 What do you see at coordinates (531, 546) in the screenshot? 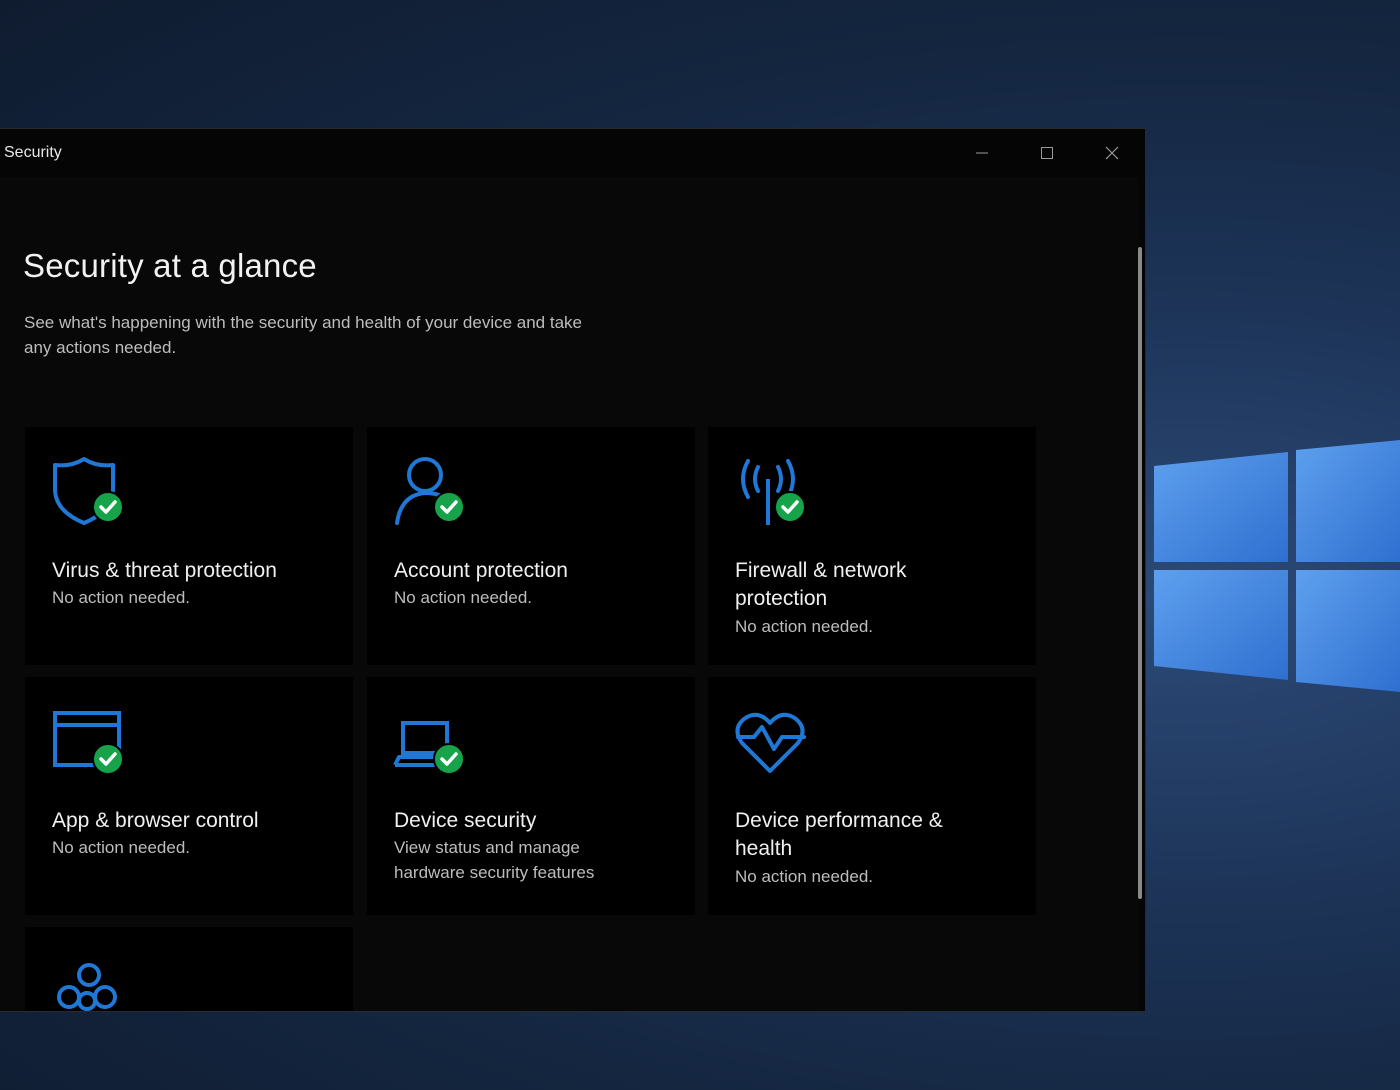
I see `tile-account-protection: Account protection No action needed.` at bounding box center [531, 546].